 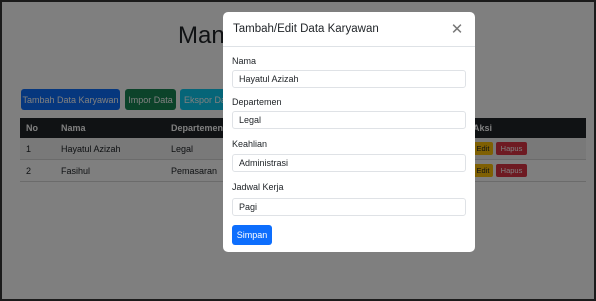 I want to click on modal-title: Tambah/Edit Data Karyawan, so click(x=306, y=29).